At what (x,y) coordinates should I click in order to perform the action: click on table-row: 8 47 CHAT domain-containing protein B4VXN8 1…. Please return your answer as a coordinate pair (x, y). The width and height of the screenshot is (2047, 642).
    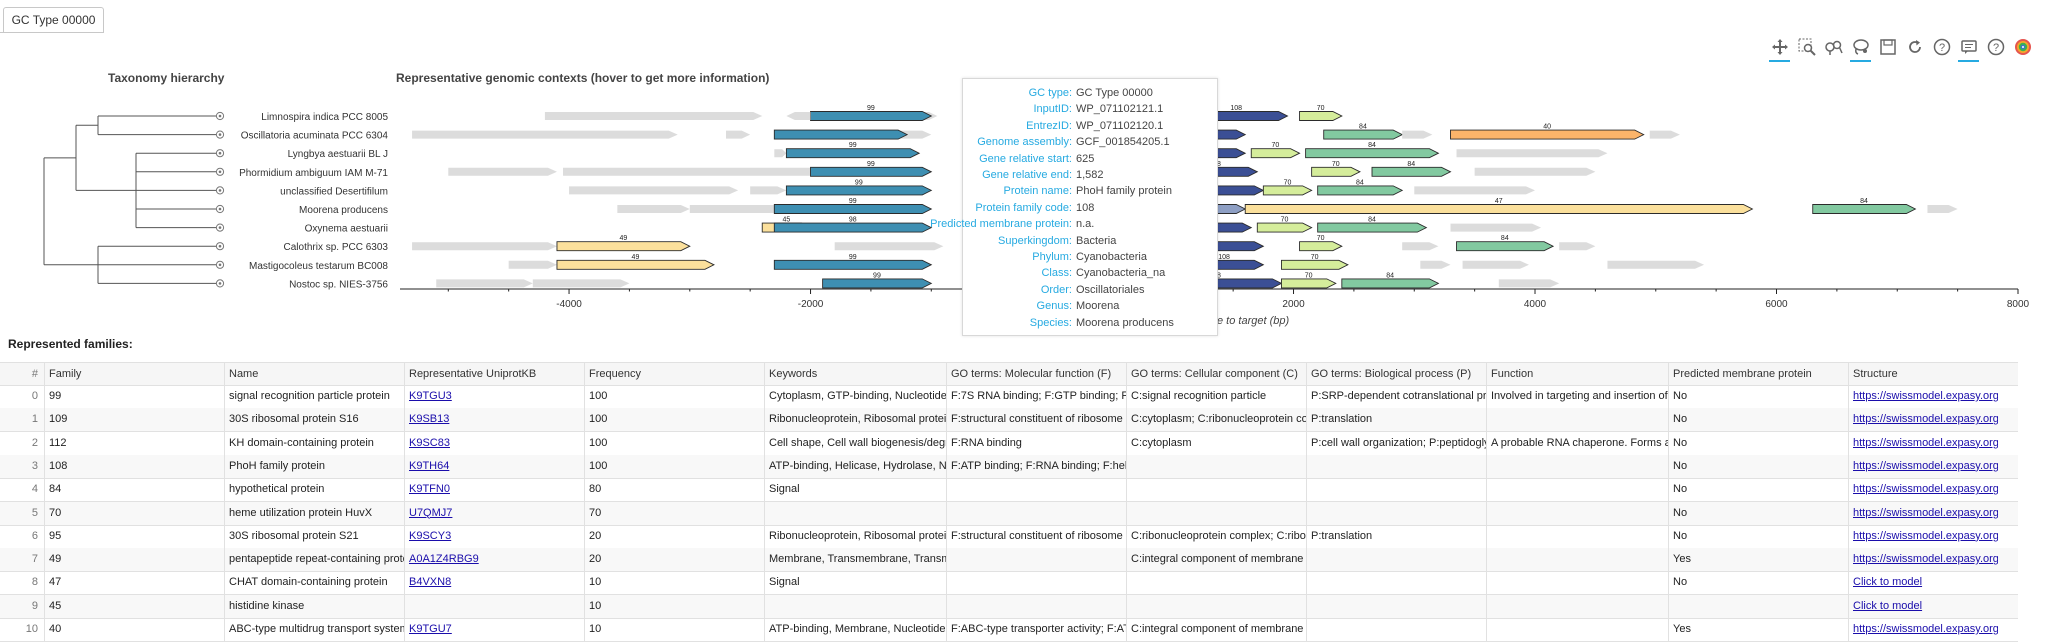
    Looking at the image, I should click on (1009, 583).